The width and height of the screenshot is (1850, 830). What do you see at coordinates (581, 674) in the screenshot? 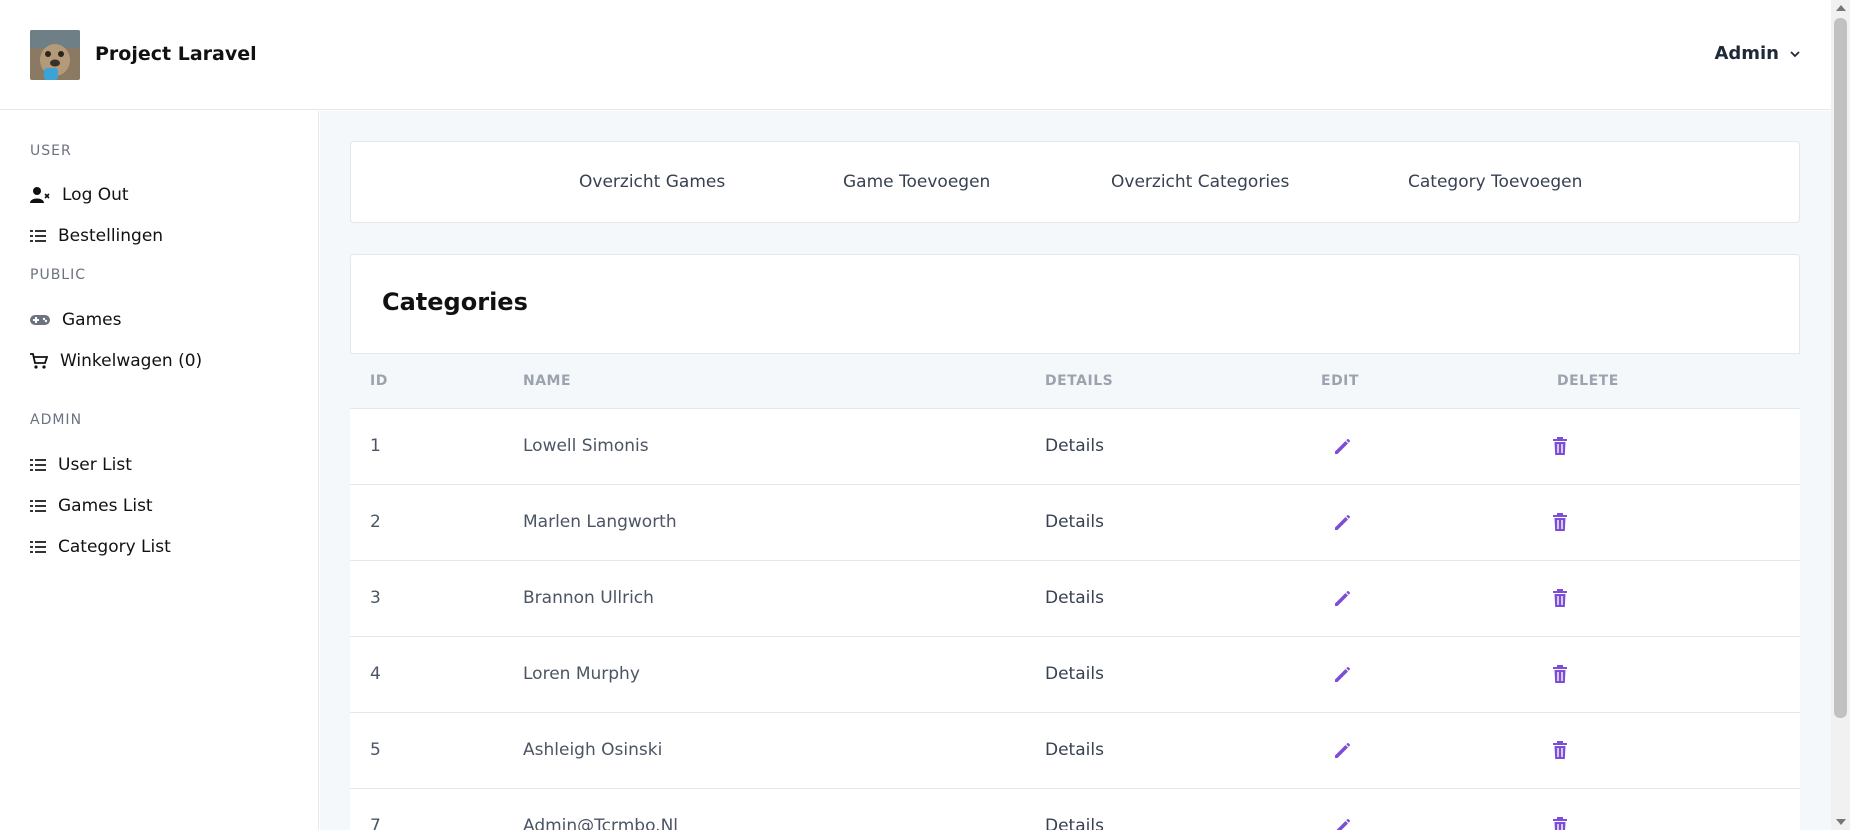
I see `row-name: Loren Murphy` at bounding box center [581, 674].